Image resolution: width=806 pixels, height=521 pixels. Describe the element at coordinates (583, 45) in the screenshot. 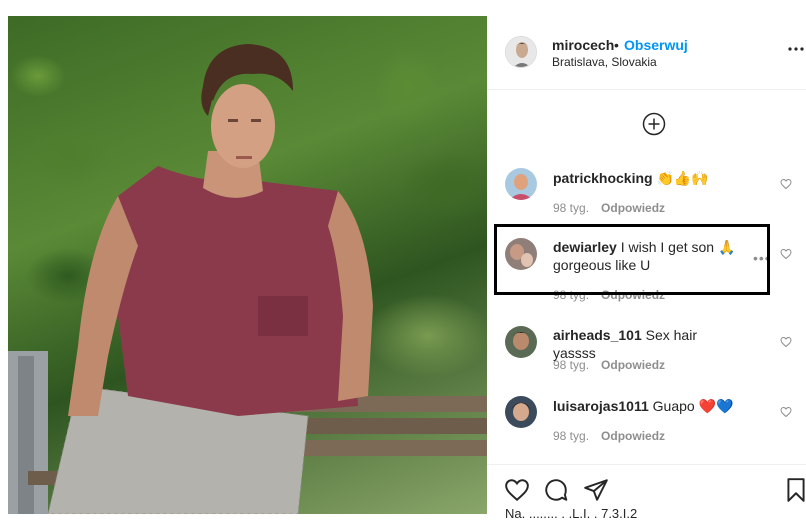

I see `author-username: mirocech` at that location.